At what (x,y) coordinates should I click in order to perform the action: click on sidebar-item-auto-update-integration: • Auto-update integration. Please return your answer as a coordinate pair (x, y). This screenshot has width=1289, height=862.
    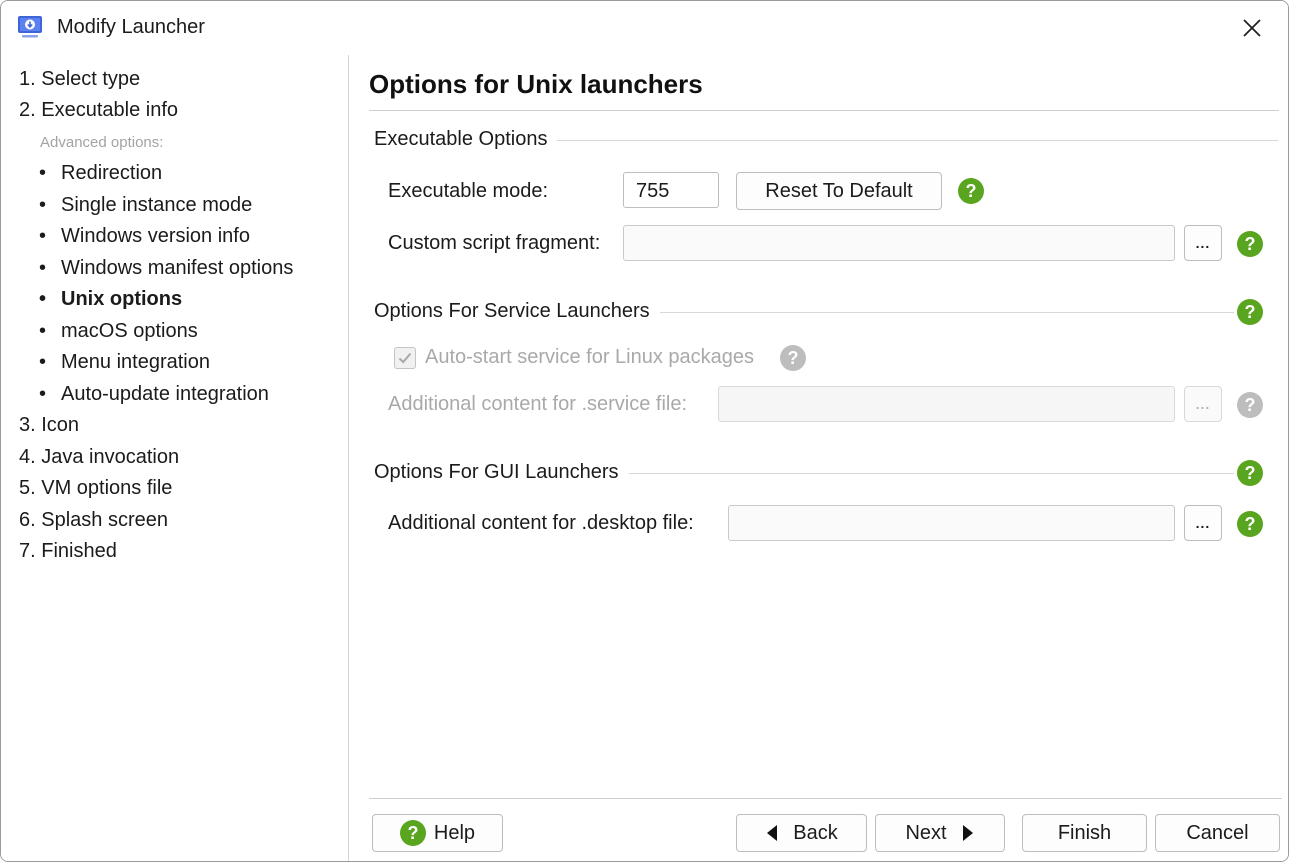
    Looking at the image, I should click on (154, 394).